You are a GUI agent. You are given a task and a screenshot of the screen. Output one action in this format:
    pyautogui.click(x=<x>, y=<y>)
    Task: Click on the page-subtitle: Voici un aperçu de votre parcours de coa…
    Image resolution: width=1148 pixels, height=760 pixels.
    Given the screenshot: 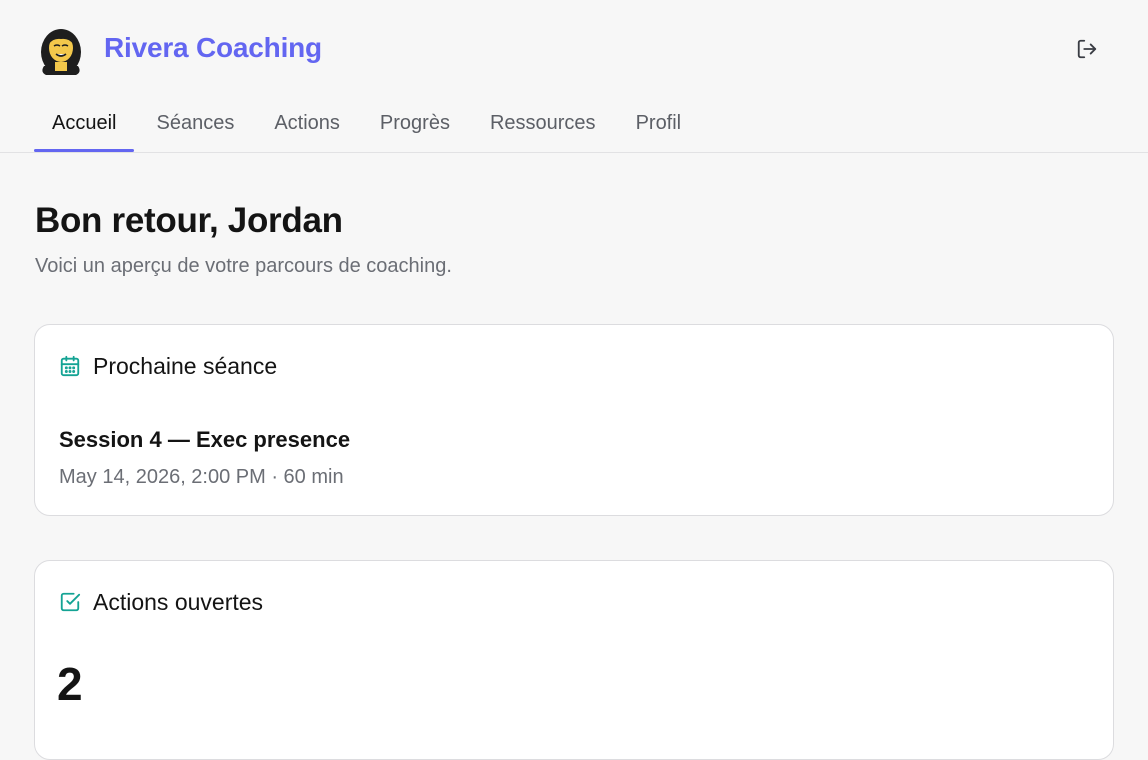 What is the action you would take?
    pyautogui.click(x=243, y=266)
    